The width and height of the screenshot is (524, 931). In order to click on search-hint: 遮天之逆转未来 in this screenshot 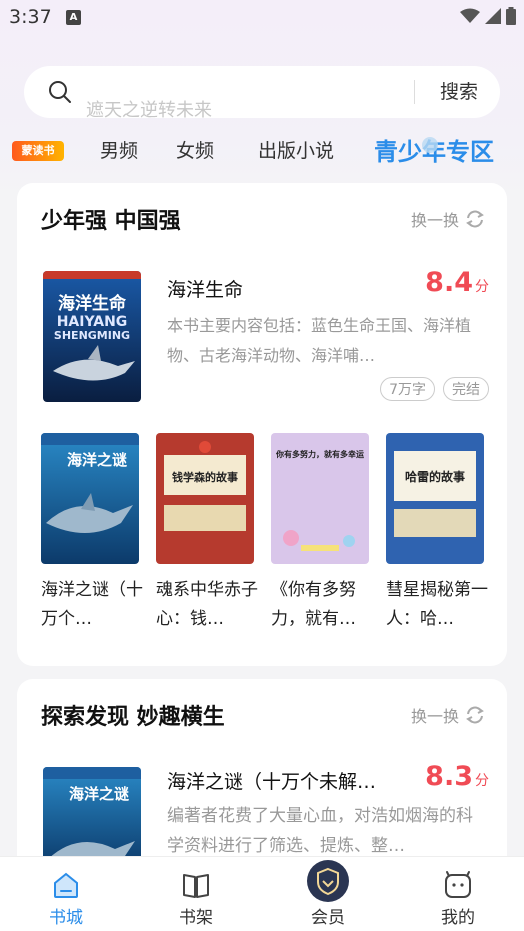, I will do `click(149, 110)`.